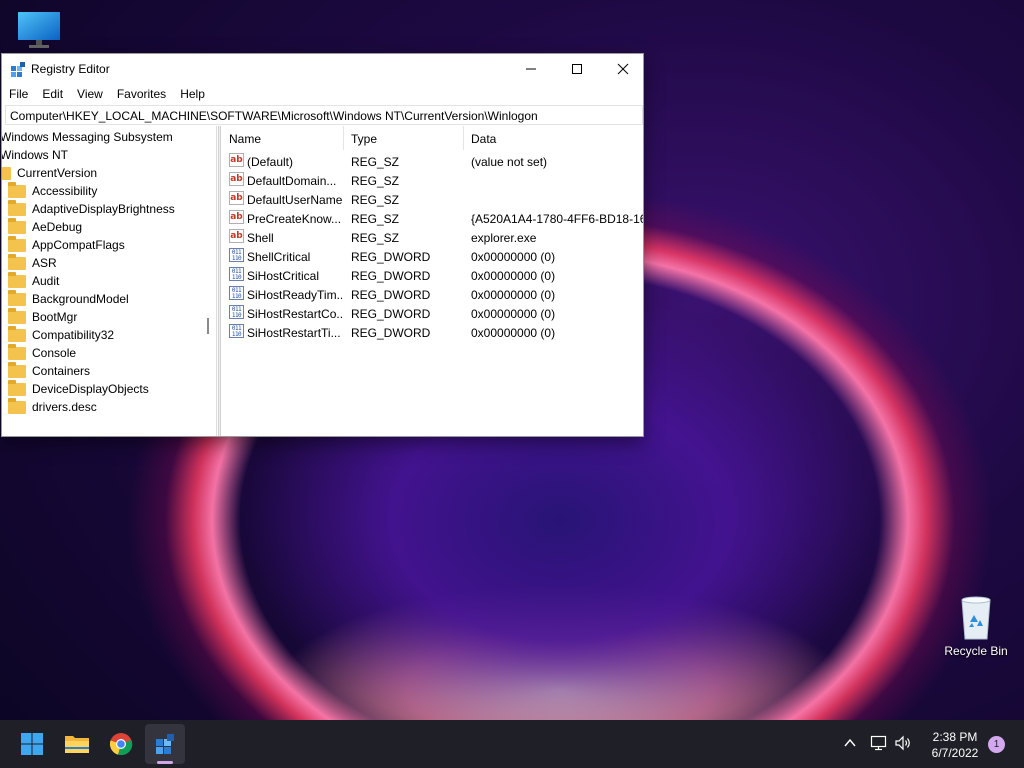 Image resolution: width=1024 pixels, height=768 pixels. Describe the element at coordinates (61, 371) in the screenshot. I see `tree-item-label: Containers` at that location.